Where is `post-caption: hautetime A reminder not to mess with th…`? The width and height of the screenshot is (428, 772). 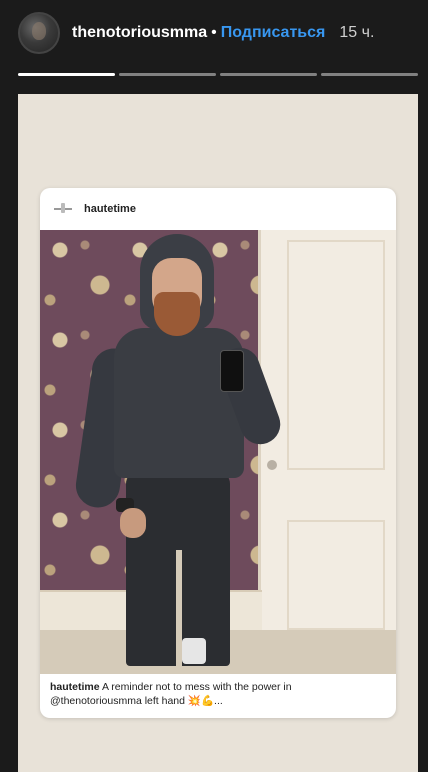 post-caption: hautetime A reminder not to mess with th… is located at coordinates (218, 694).